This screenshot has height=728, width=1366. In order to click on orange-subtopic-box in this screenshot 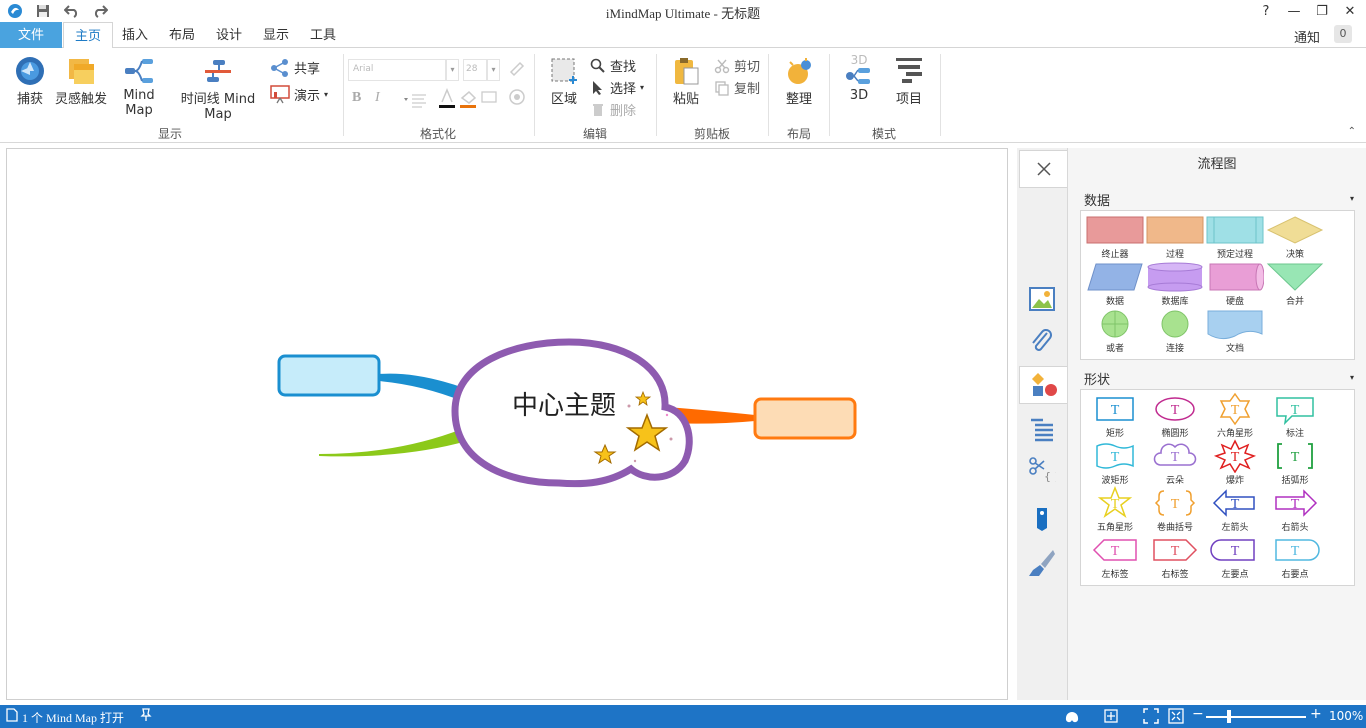, I will do `click(805, 418)`.